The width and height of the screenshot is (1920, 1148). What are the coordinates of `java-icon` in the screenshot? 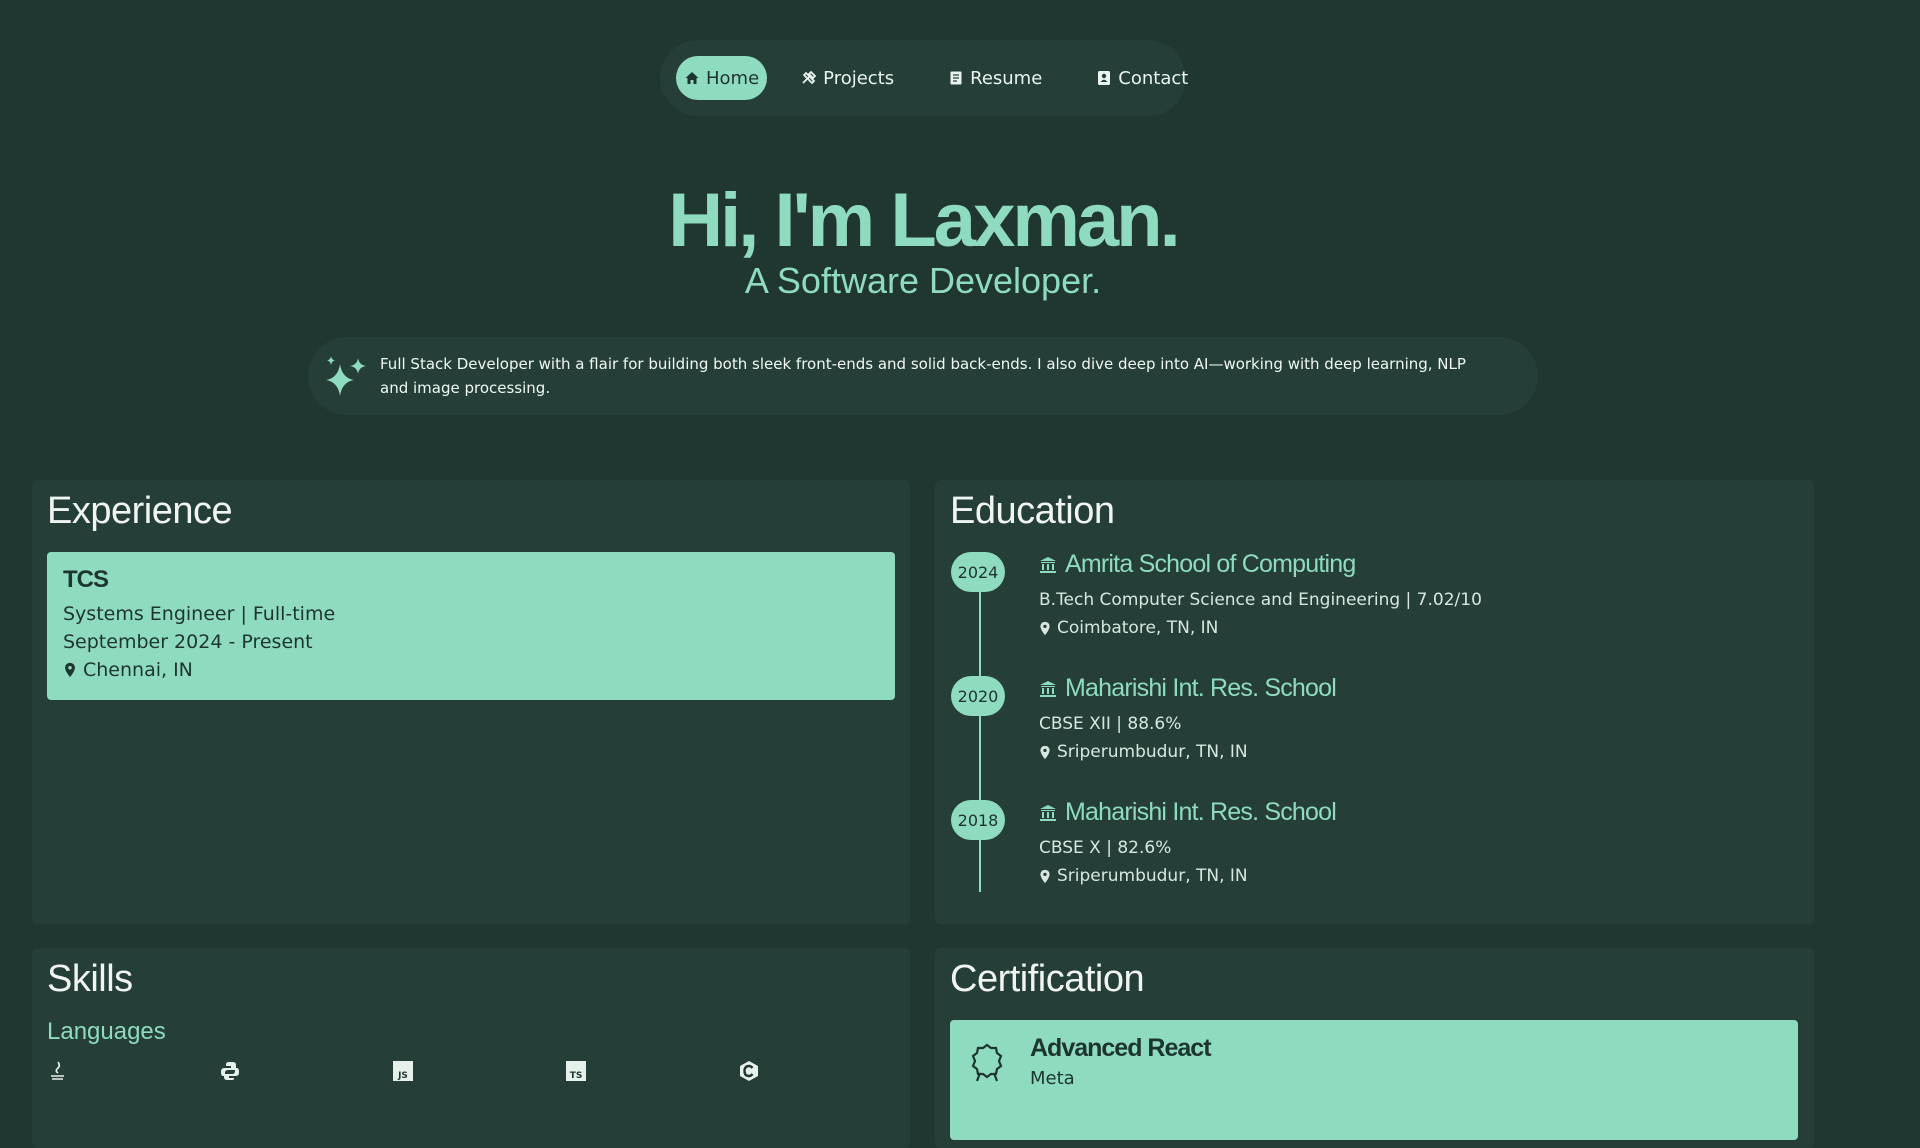 It's located at (57, 1070).